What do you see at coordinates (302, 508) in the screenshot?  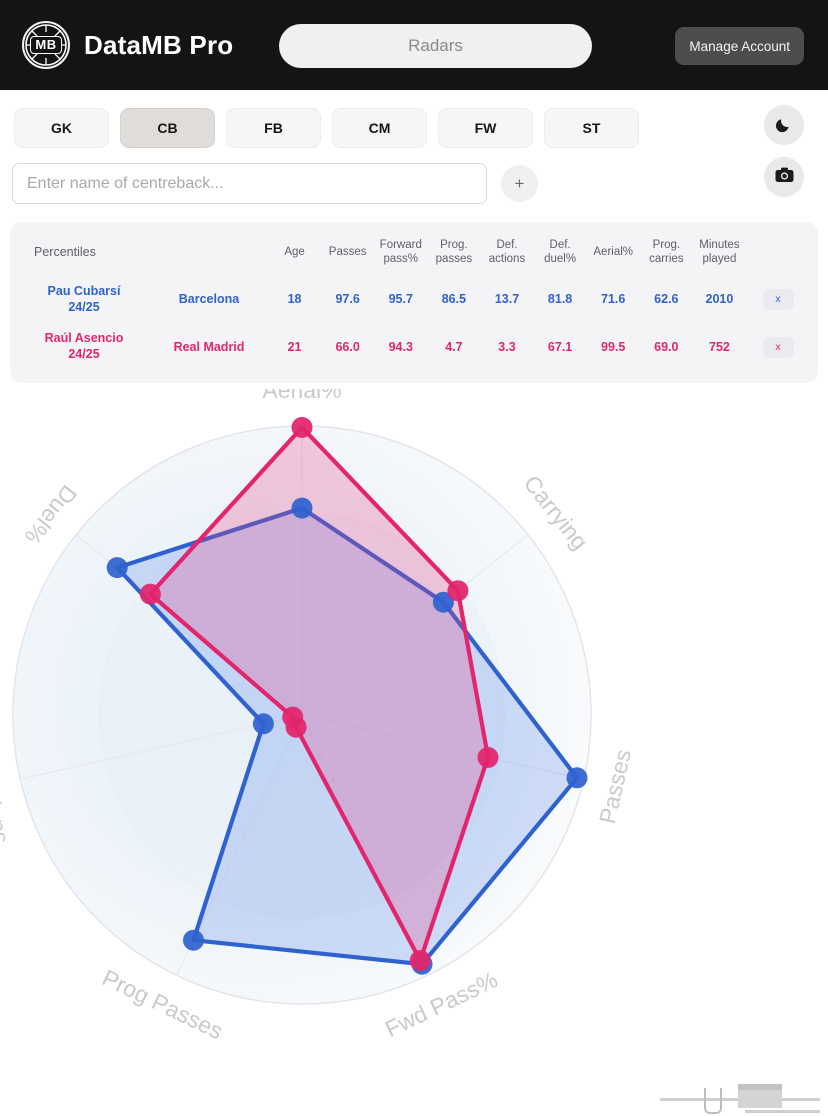 I see `radar-point-s1-aerial` at bounding box center [302, 508].